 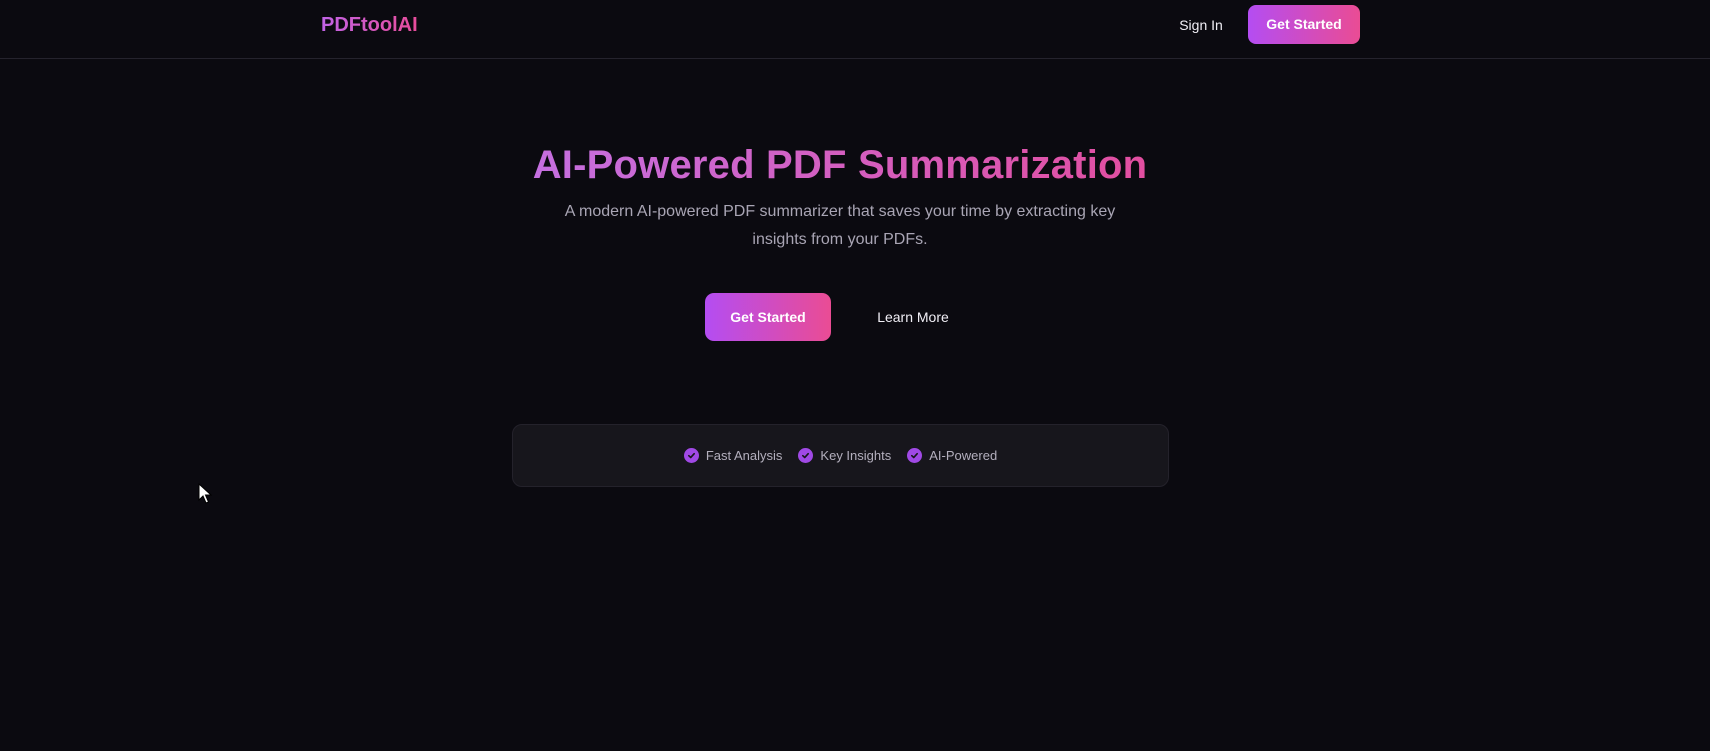 What do you see at coordinates (768, 317) in the screenshot?
I see `hero-get-started-button: Get Started` at bounding box center [768, 317].